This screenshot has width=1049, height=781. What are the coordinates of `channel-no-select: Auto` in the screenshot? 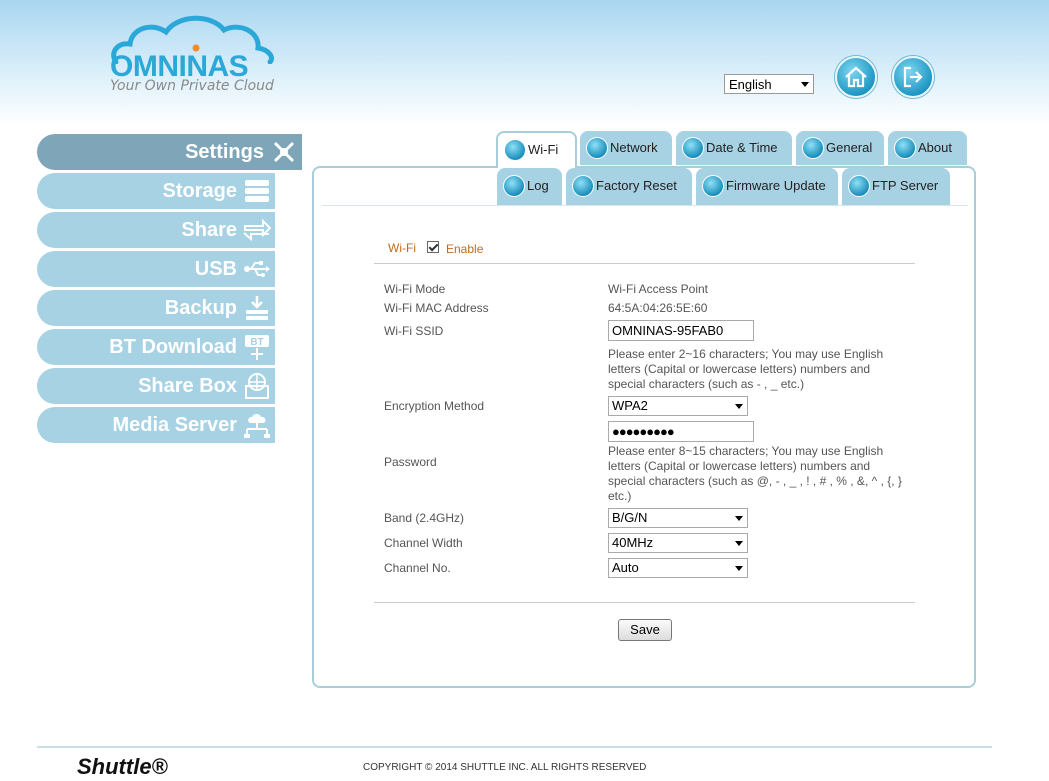 It's located at (678, 568).